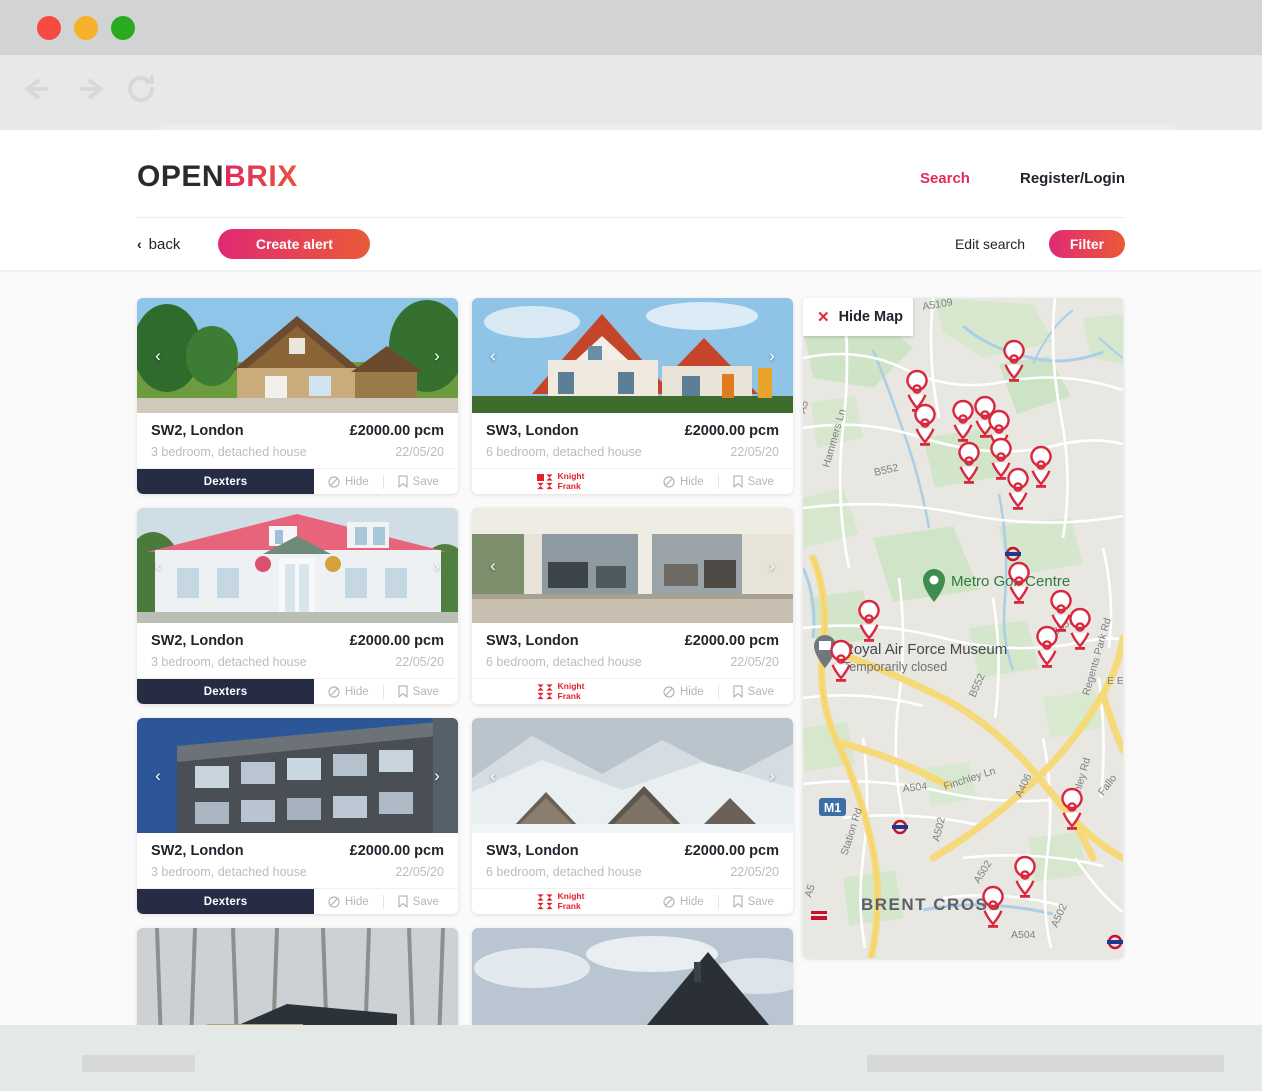 The width and height of the screenshot is (1262, 1091). Describe the element at coordinates (91, 89) in the screenshot. I see `forward-arrow-icon` at that location.